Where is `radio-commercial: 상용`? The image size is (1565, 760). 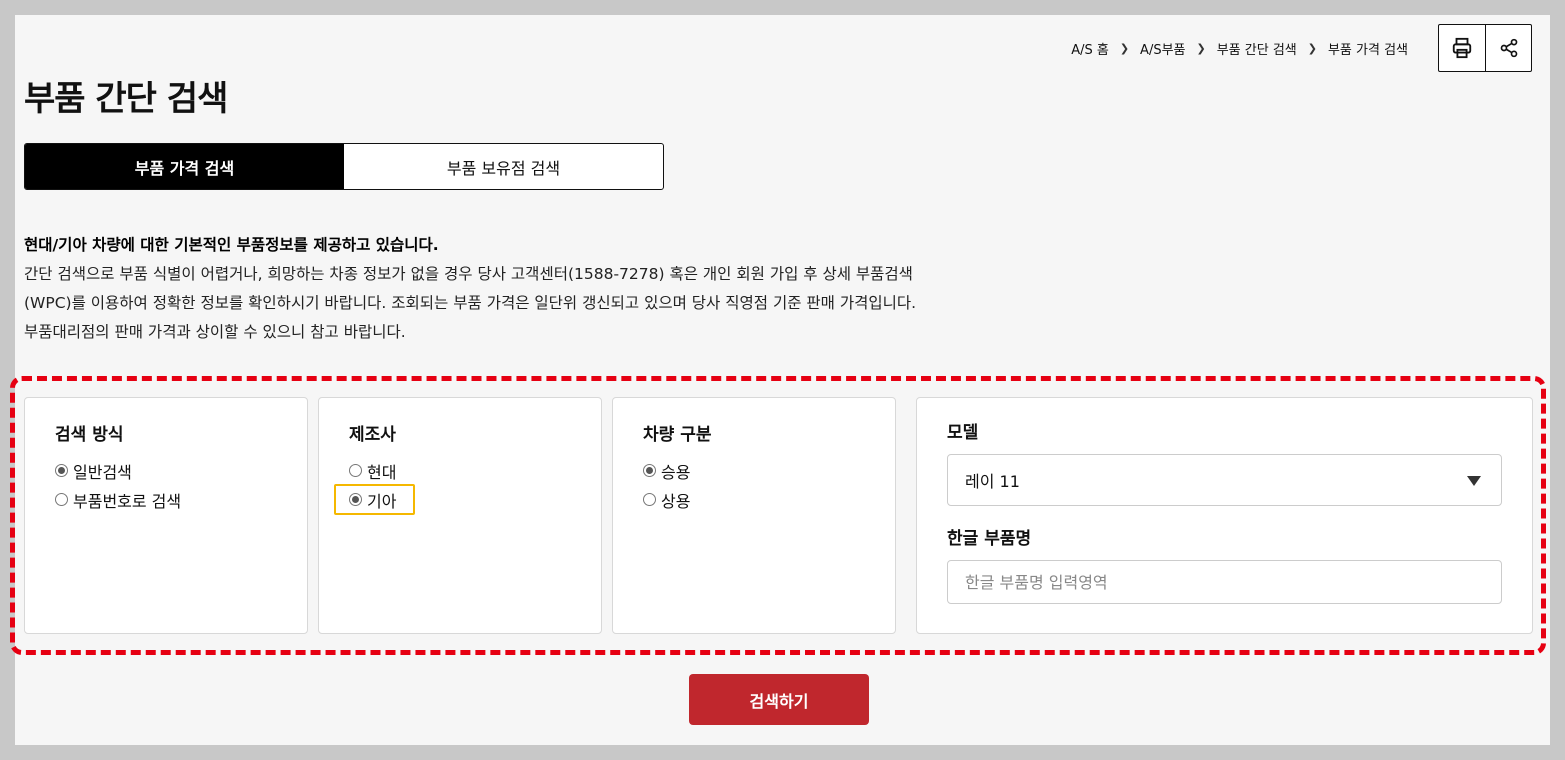
radio-commercial: 상용 is located at coordinates (666, 499).